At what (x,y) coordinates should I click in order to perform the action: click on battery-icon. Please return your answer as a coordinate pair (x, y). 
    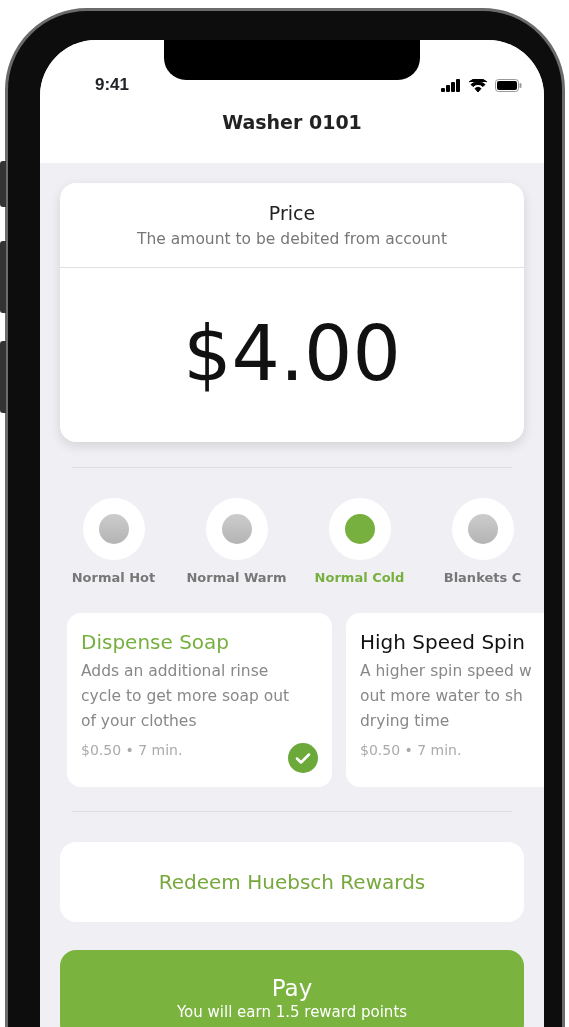
    Looking at the image, I should click on (508, 85).